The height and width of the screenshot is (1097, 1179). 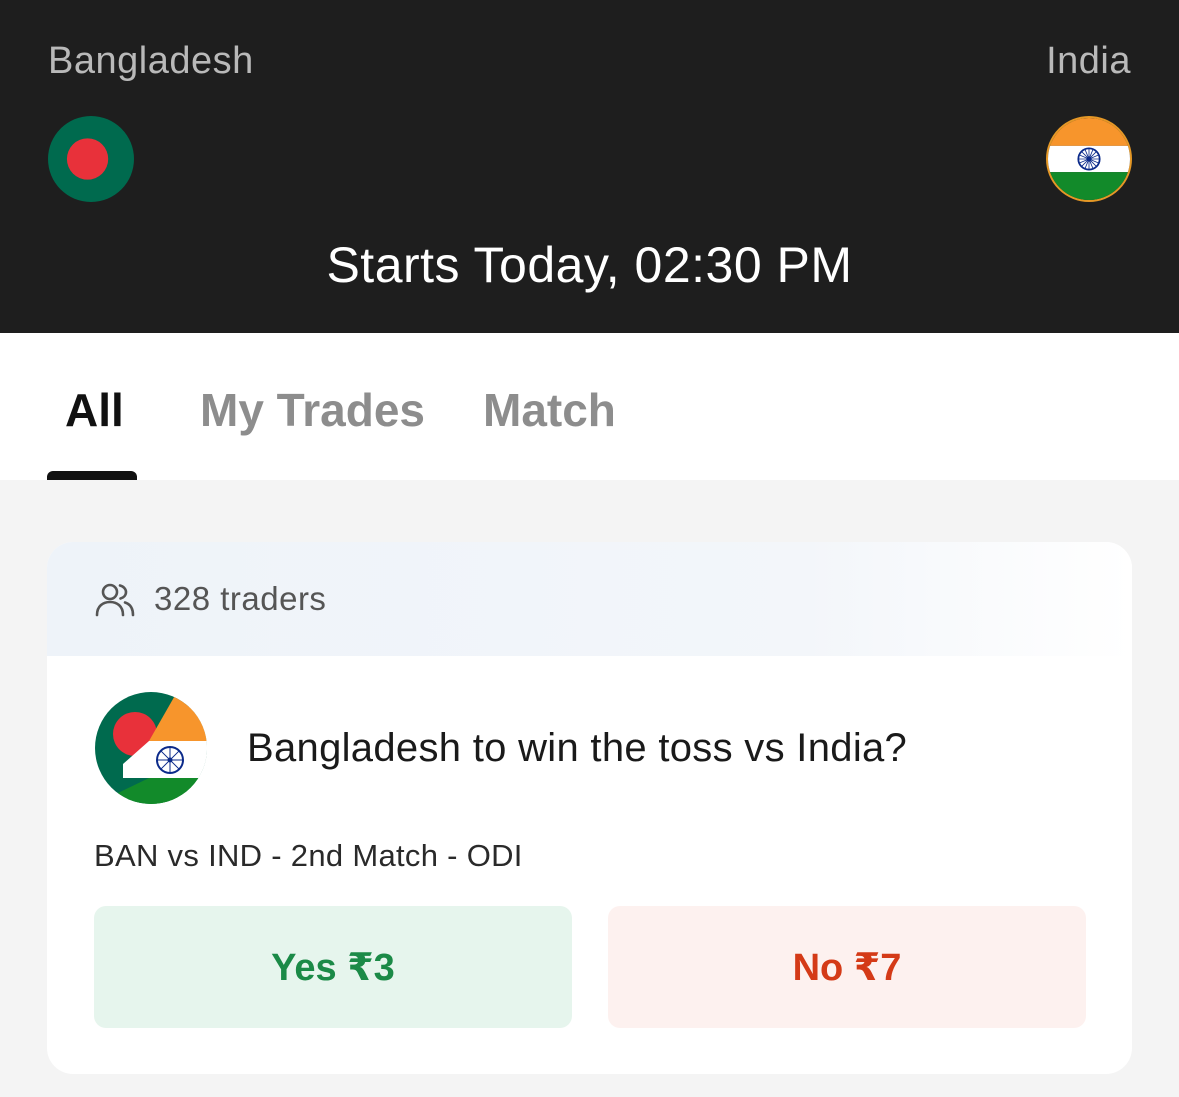 I want to click on yes-button: Yes ₹3, so click(x=333, y=967).